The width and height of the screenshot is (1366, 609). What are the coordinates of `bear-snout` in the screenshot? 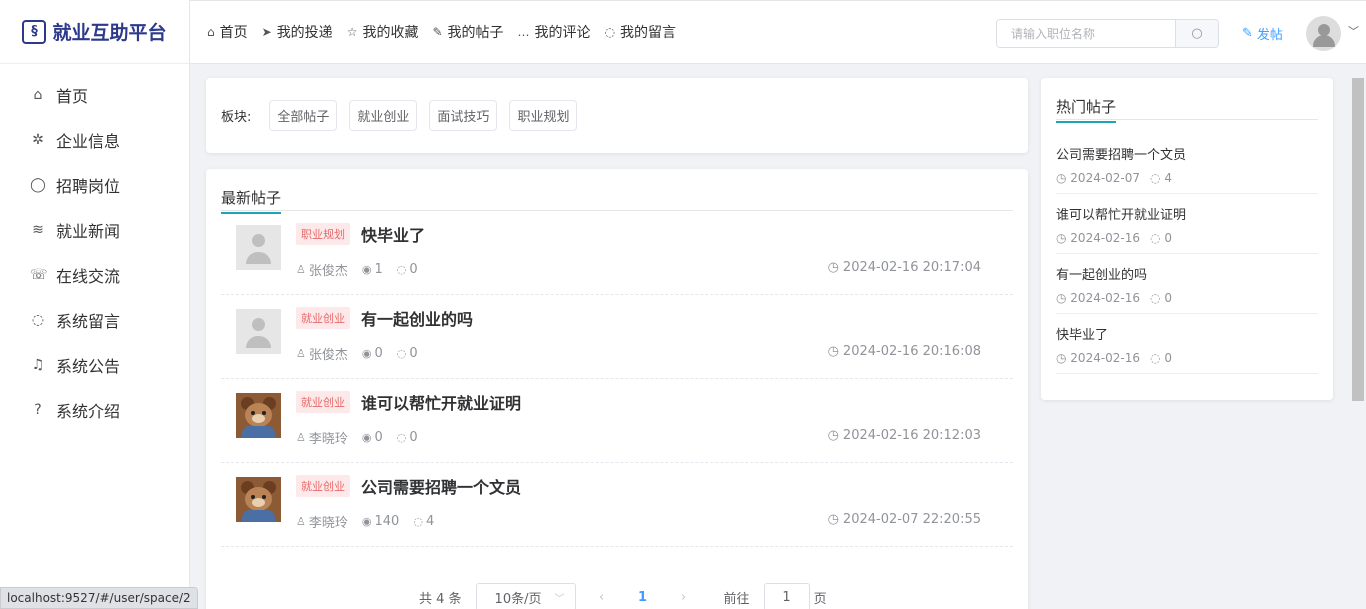 It's located at (258, 418).